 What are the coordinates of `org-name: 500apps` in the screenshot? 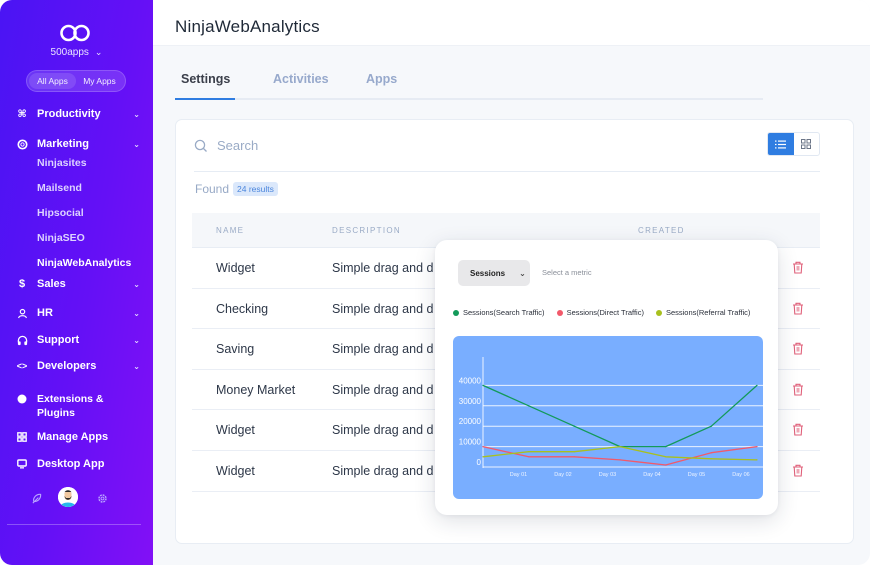 It's located at (69, 52).